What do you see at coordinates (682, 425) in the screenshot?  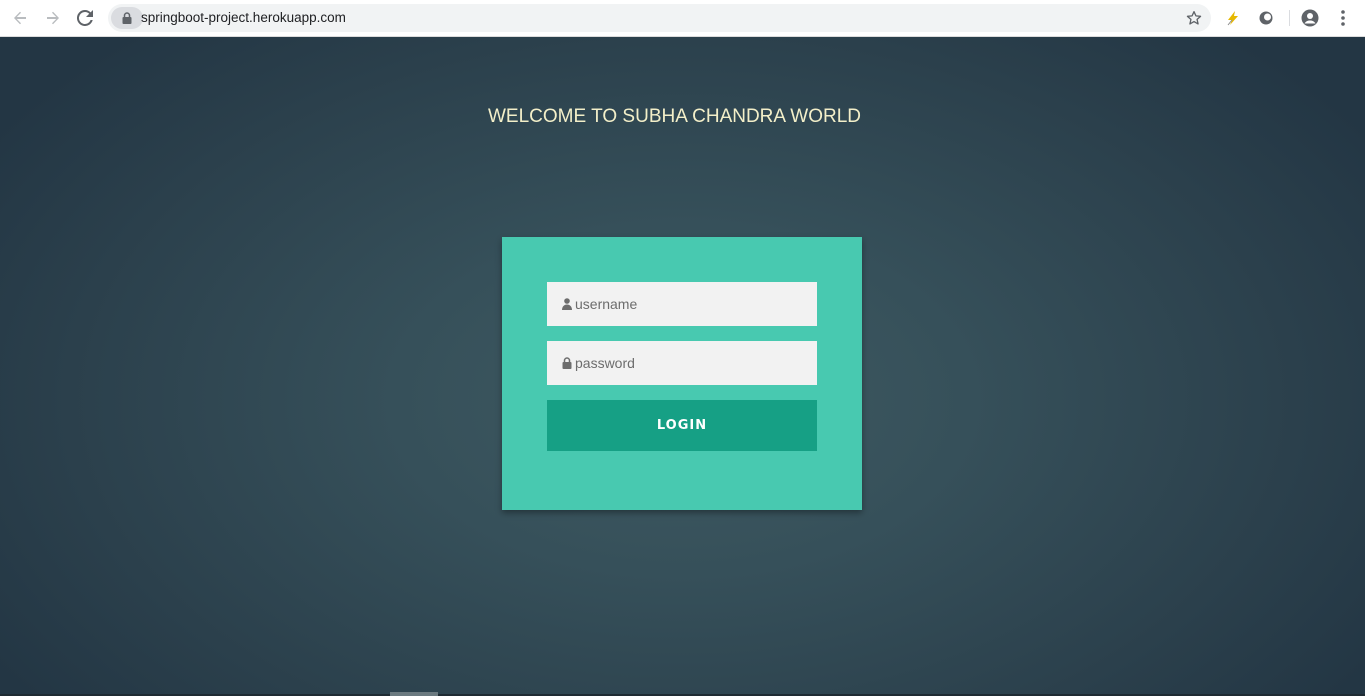 I see `login-button: LOGIN` at bounding box center [682, 425].